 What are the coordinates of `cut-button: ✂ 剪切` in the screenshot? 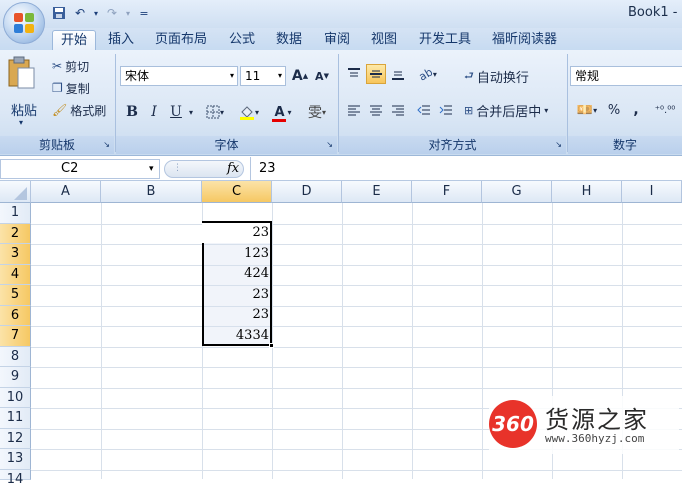 It's located at (77, 66).